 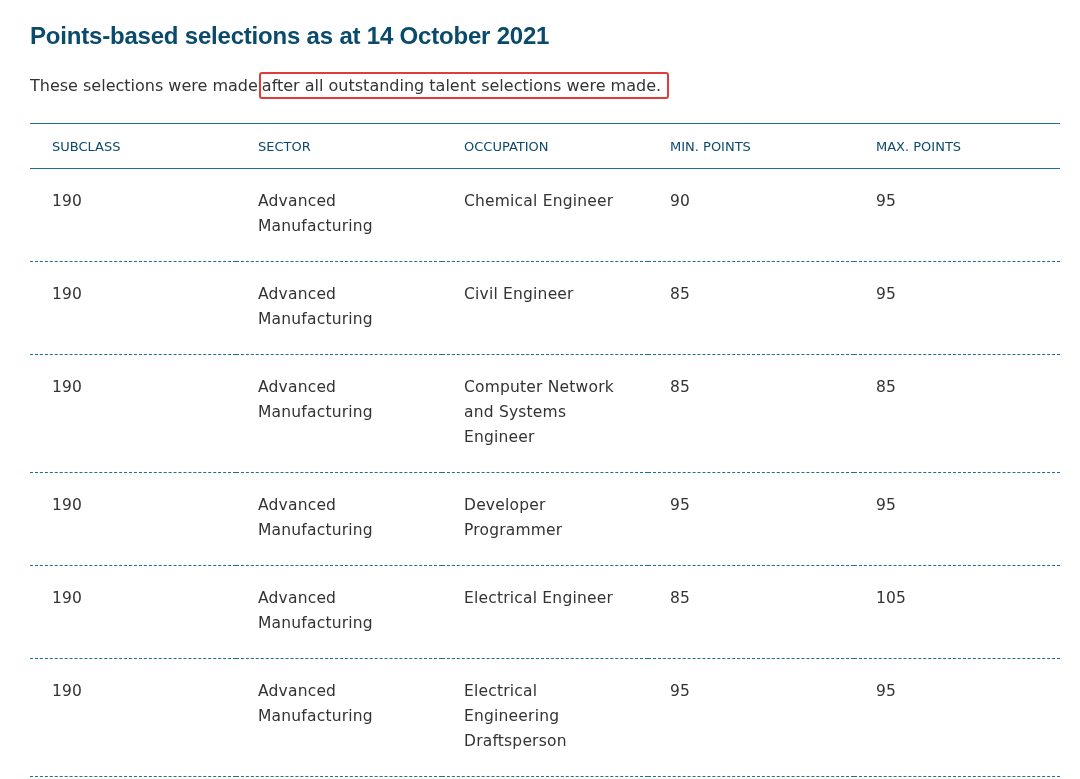 What do you see at coordinates (545, 717) in the screenshot?
I see `table-cell: Electrical Engineering Draftsperson` at bounding box center [545, 717].